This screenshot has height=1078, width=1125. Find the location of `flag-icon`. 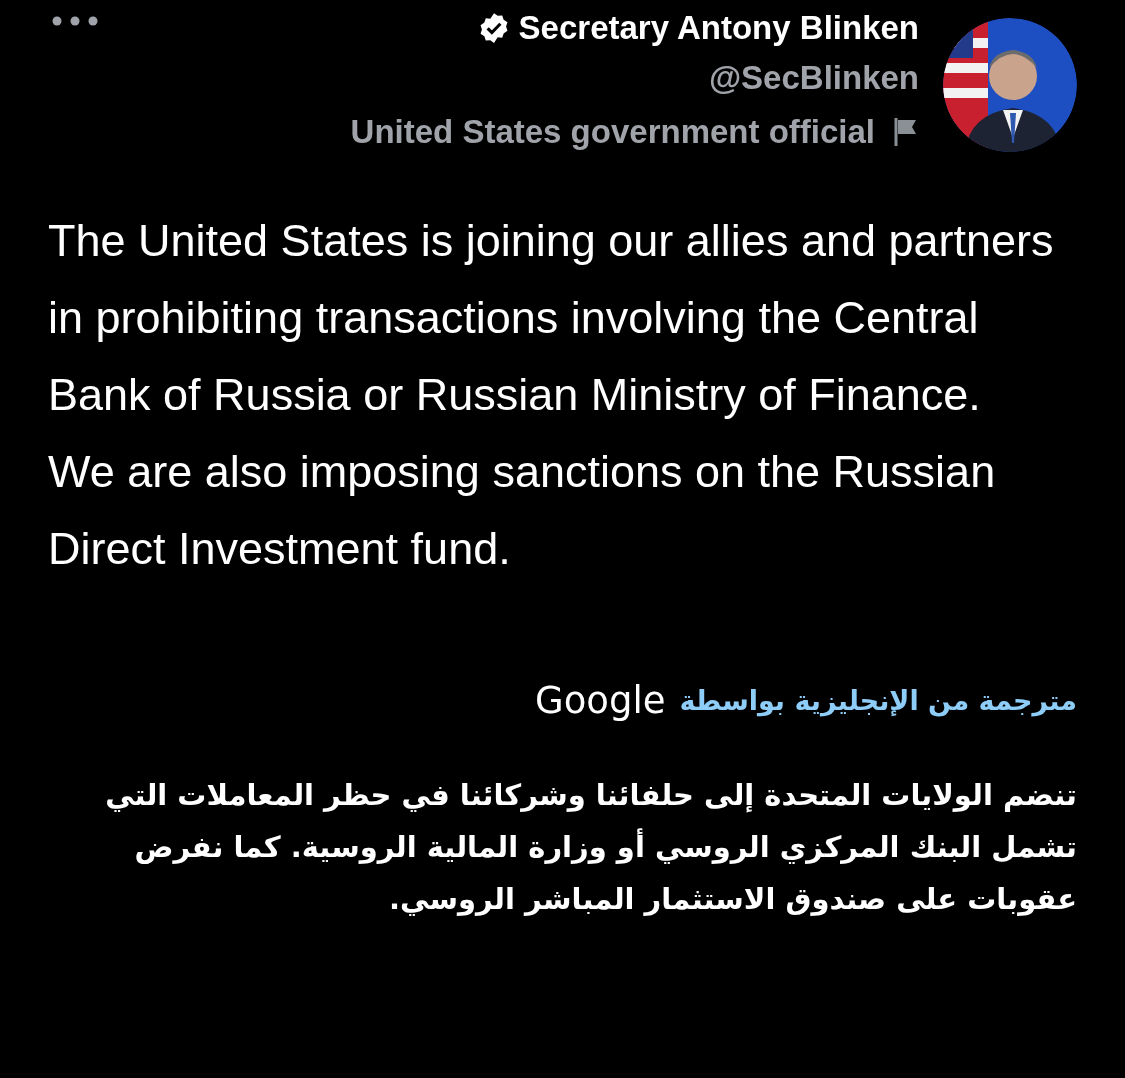

flag-icon is located at coordinates (906, 132).